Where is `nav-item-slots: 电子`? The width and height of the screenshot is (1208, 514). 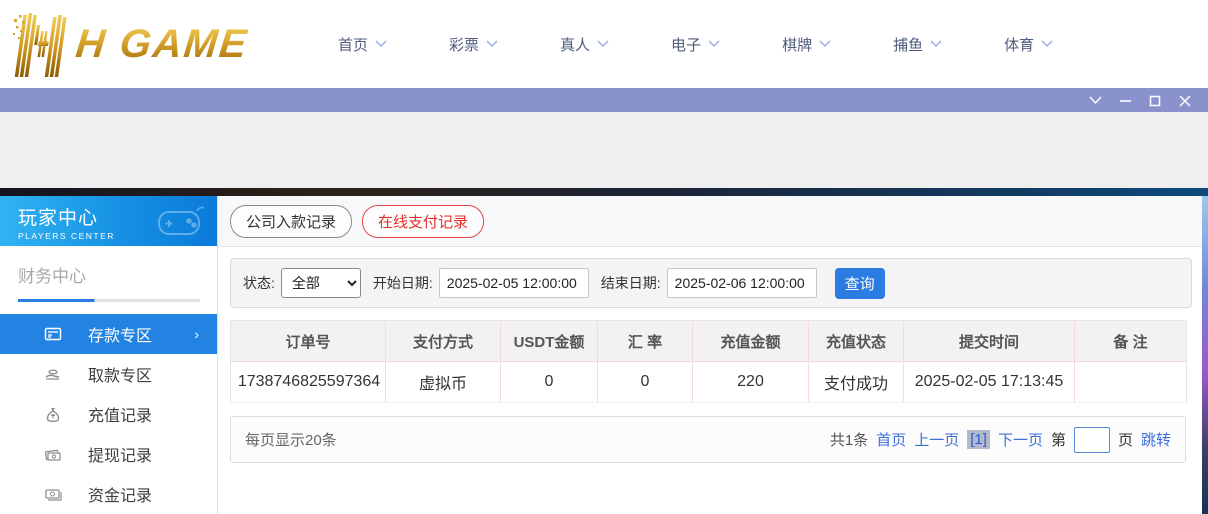
nav-item-slots: 电子 is located at coordinates (695, 44).